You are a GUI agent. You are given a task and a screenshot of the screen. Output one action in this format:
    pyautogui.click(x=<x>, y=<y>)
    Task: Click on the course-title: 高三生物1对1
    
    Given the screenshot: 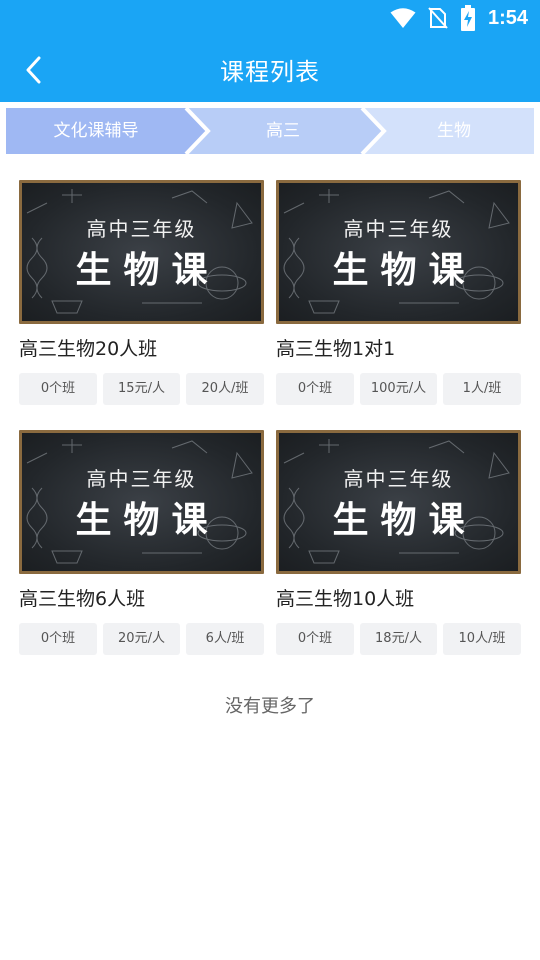 What is the action you would take?
    pyautogui.click(x=335, y=347)
    